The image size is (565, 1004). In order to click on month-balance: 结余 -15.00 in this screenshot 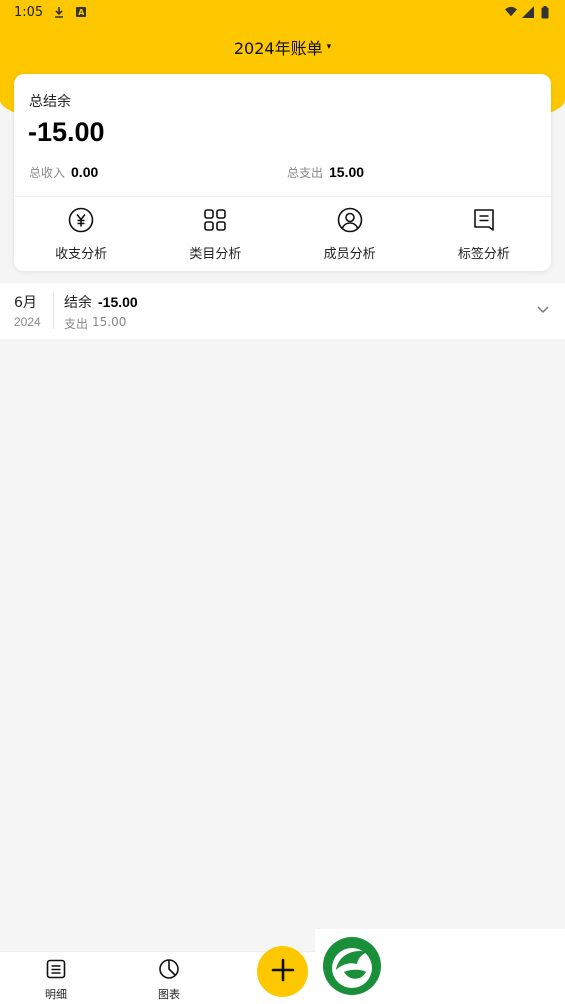, I will do `click(101, 302)`.